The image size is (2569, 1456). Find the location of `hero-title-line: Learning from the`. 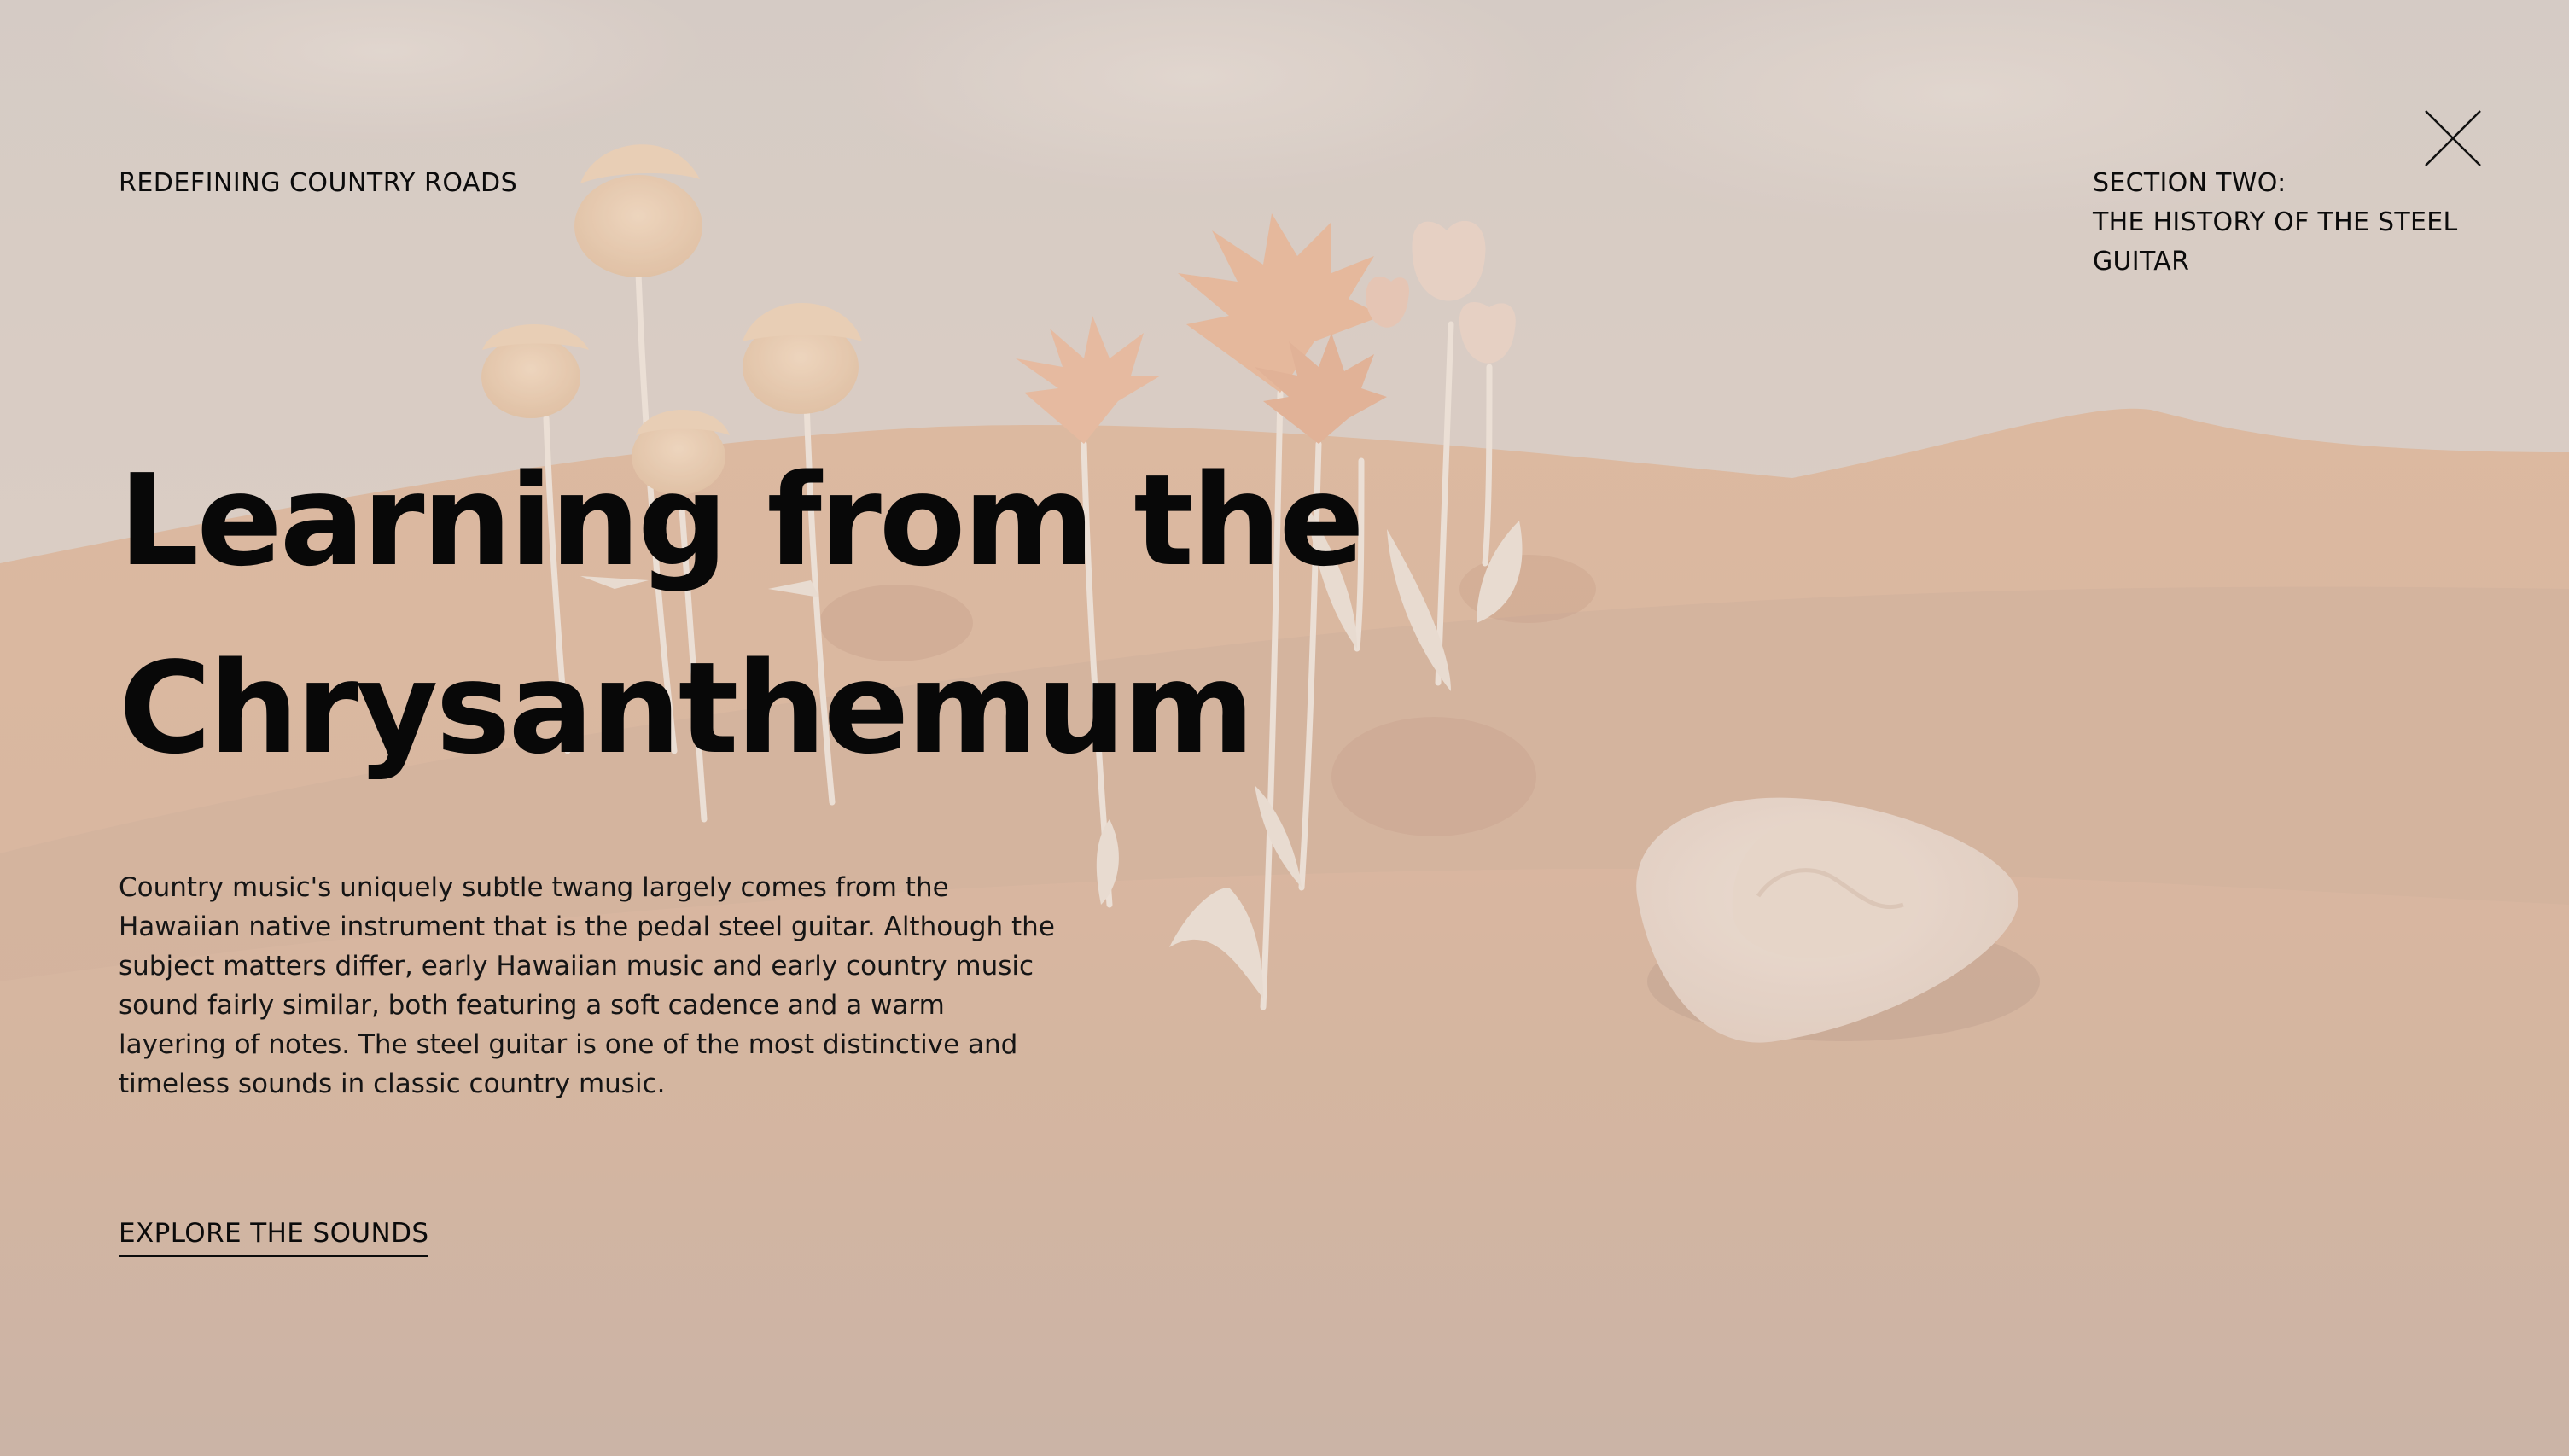

hero-title-line: Learning from the is located at coordinates (742, 520).